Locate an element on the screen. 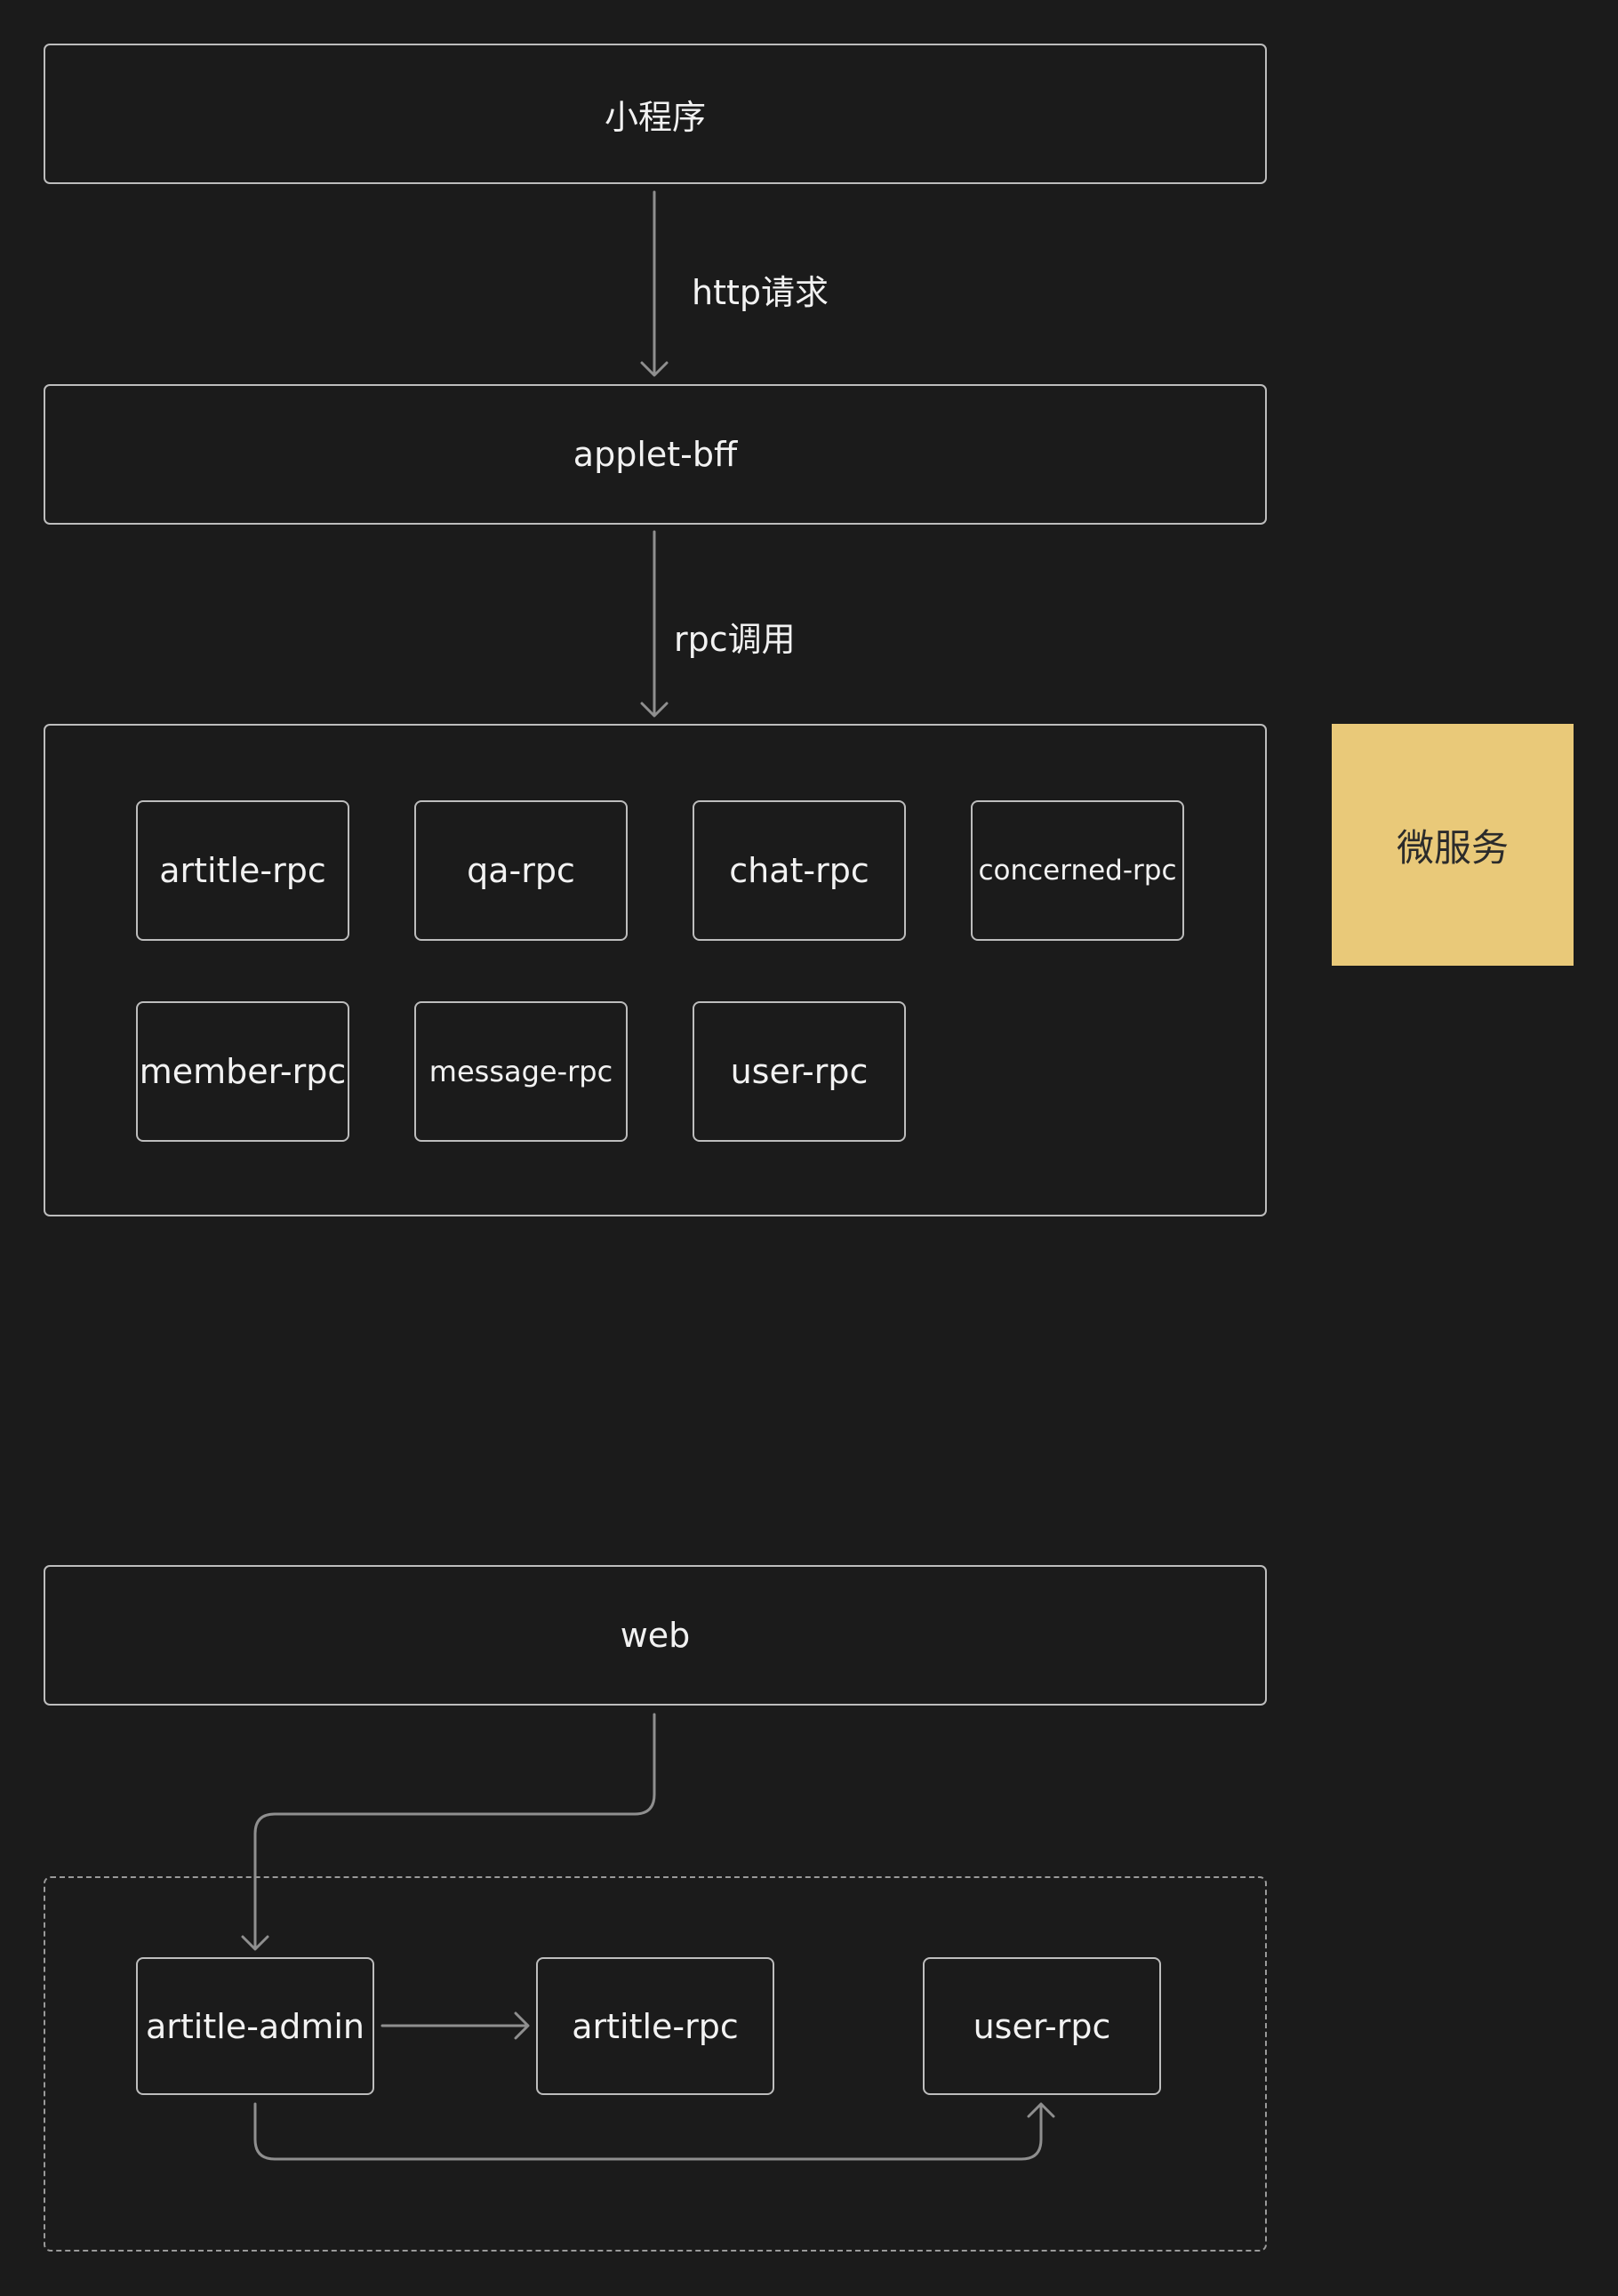 The image size is (1618, 2296). client-mini-program-box: 小程序 is located at coordinates (655, 114).